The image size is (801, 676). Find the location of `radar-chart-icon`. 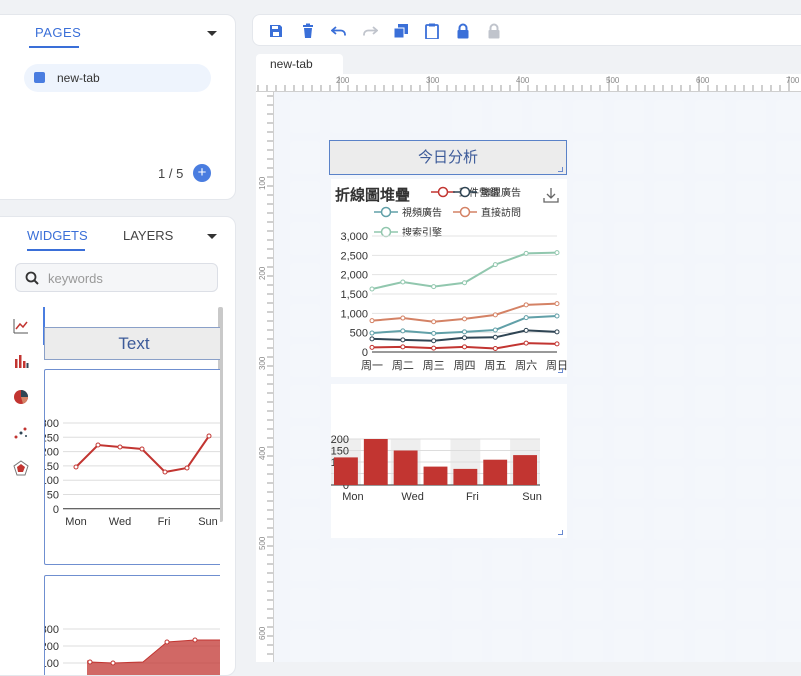

radar-chart-icon is located at coordinates (21, 468).